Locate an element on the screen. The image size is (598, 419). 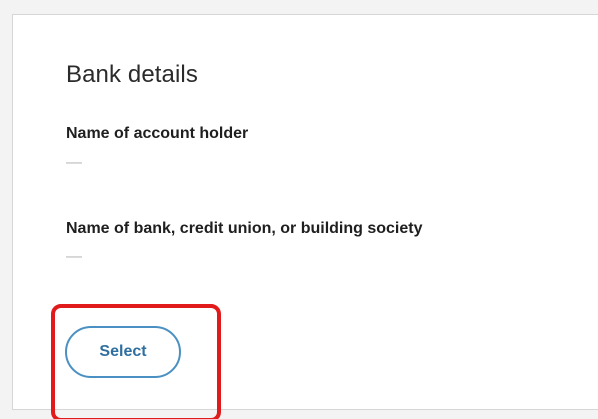
bank-name-value: — is located at coordinates (74, 256).